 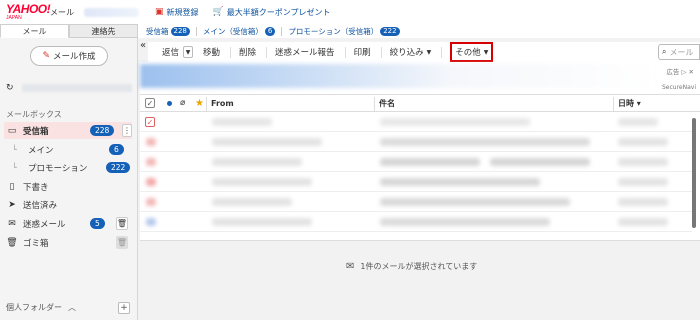 I want to click on chevron-down-icon: ▼, so click(x=188, y=52).